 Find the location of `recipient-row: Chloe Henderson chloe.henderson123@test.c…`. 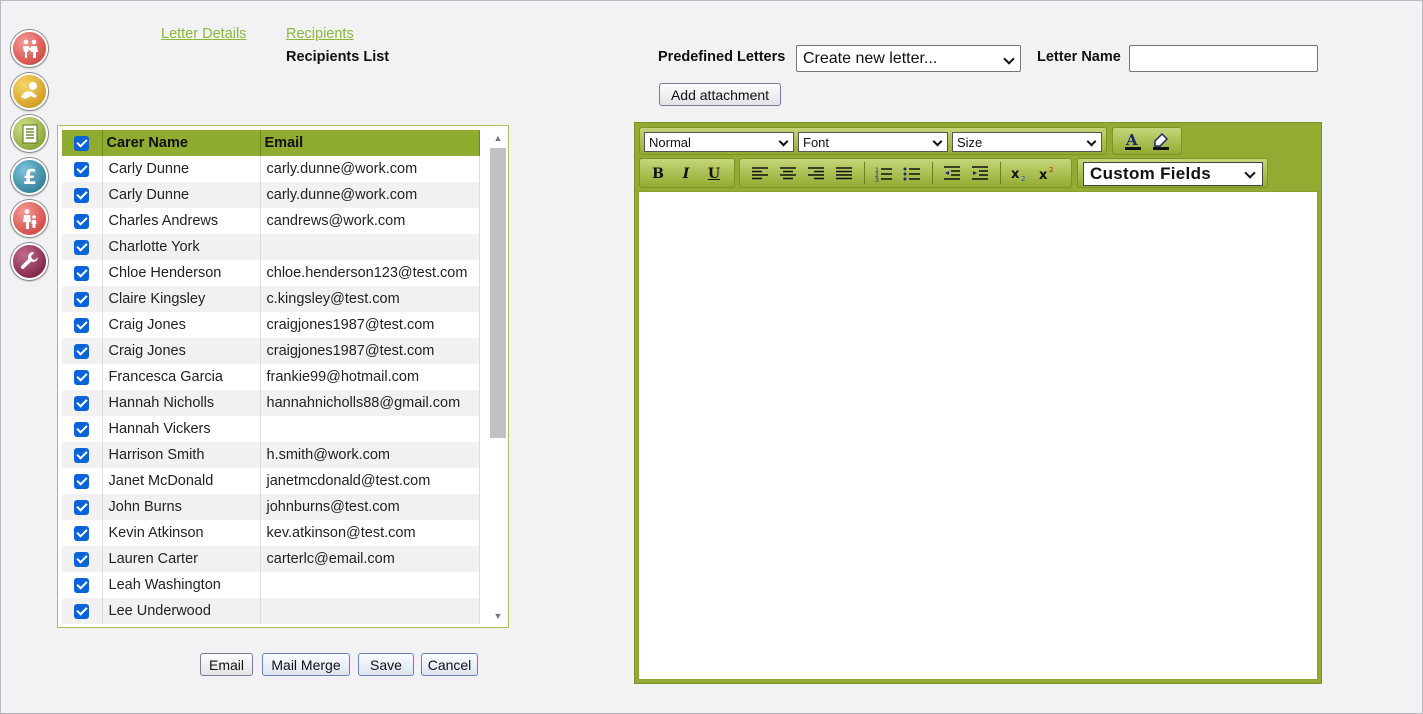

recipient-row: Chloe Henderson chloe.henderson123@test.c… is located at coordinates (271, 273).